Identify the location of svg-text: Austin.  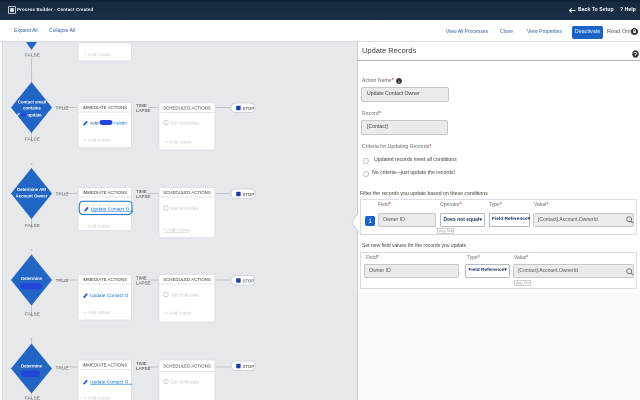
(121, 124).